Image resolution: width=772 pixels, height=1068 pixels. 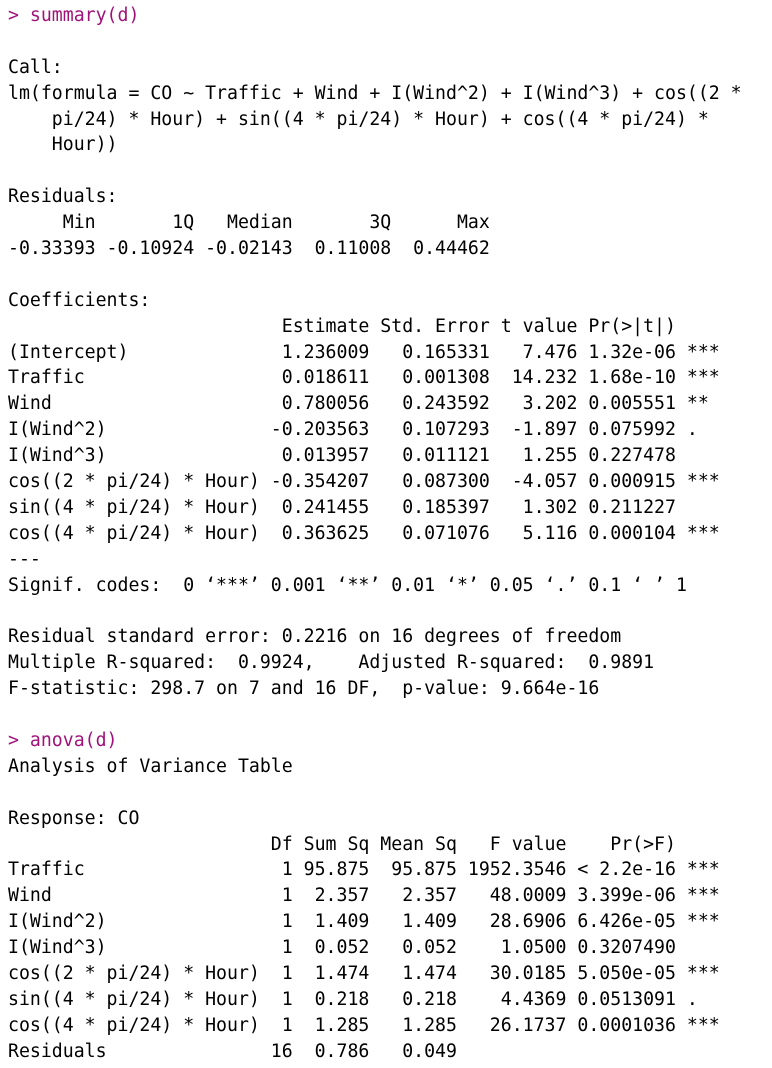 What do you see at coordinates (358, 1051) in the screenshot?
I see `console-output-line: Residuals 16 0.786 0.049` at bounding box center [358, 1051].